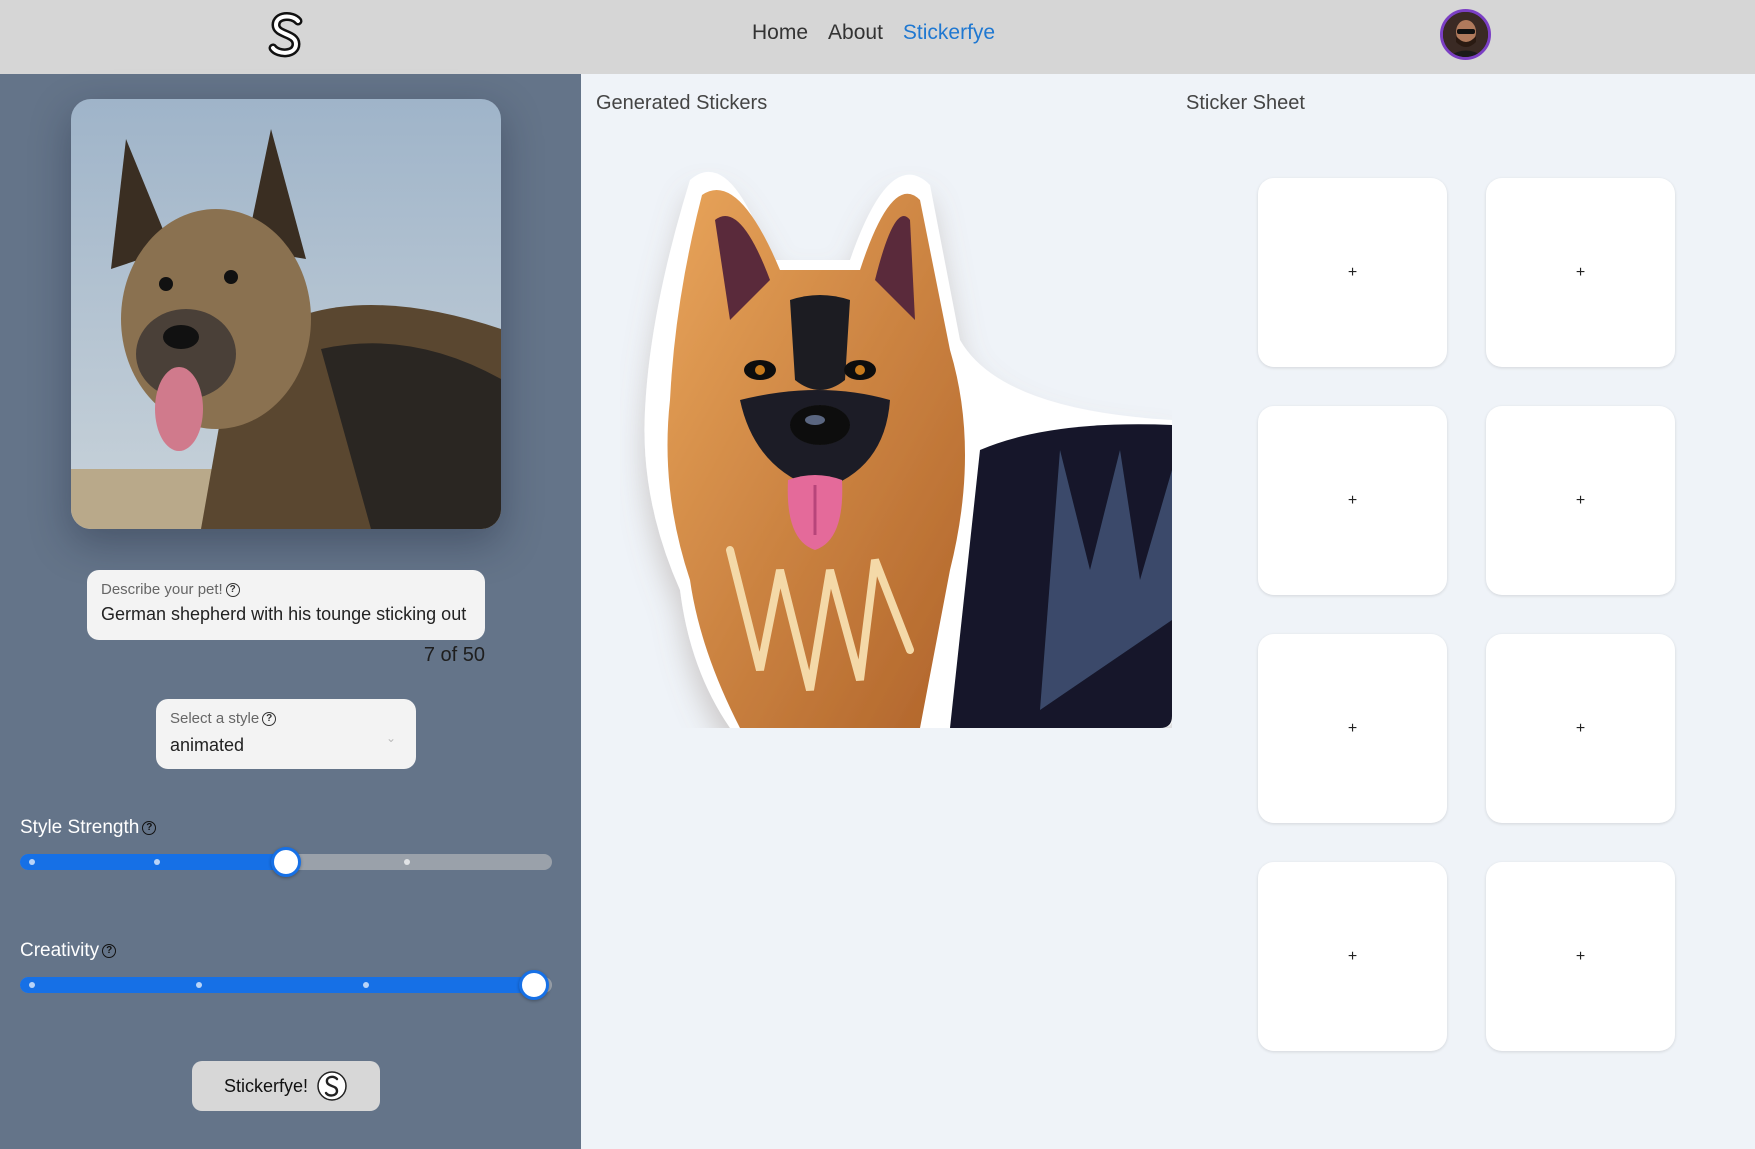 The height and width of the screenshot is (1149, 1755). What do you see at coordinates (170, 589) in the screenshot?
I see `pet-description-label: Describe your pet! ?` at bounding box center [170, 589].